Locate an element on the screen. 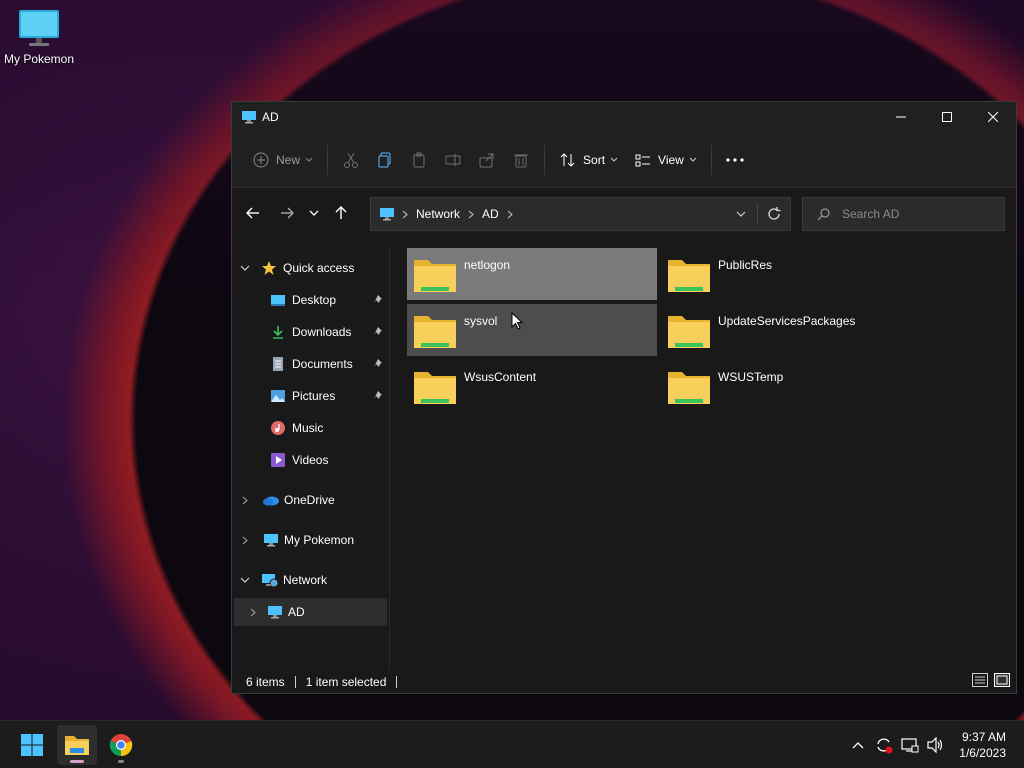 The width and height of the screenshot is (1024, 768). network-status-button is located at coordinates (910, 745).